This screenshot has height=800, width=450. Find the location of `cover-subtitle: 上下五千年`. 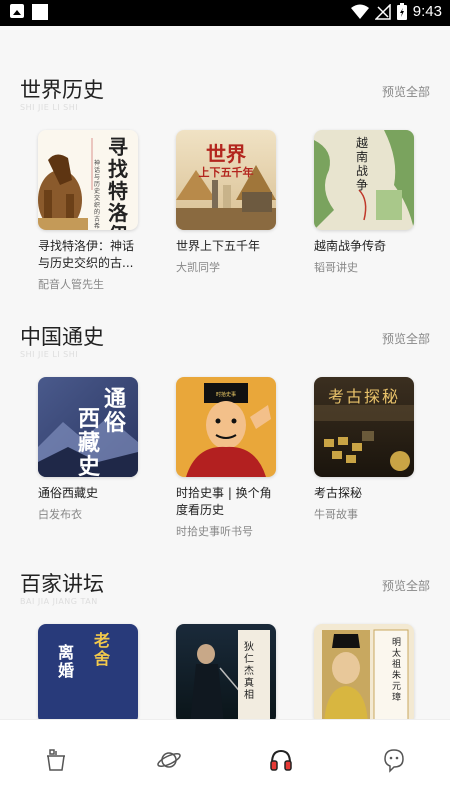

cover-subtitle: 上下五千年 is located at coordinates (226, 172).